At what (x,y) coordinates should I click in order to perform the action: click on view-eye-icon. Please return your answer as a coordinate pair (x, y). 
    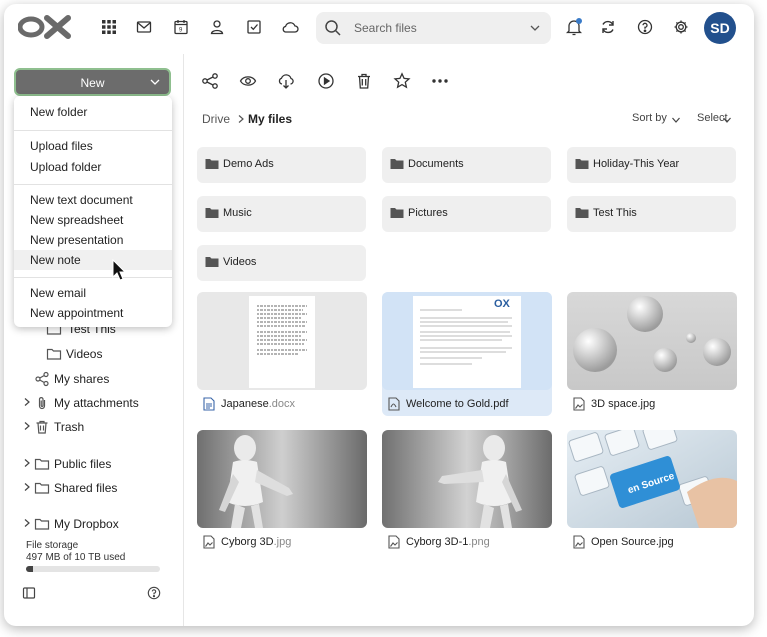
    Looking at the image, I should click on (248, 81).